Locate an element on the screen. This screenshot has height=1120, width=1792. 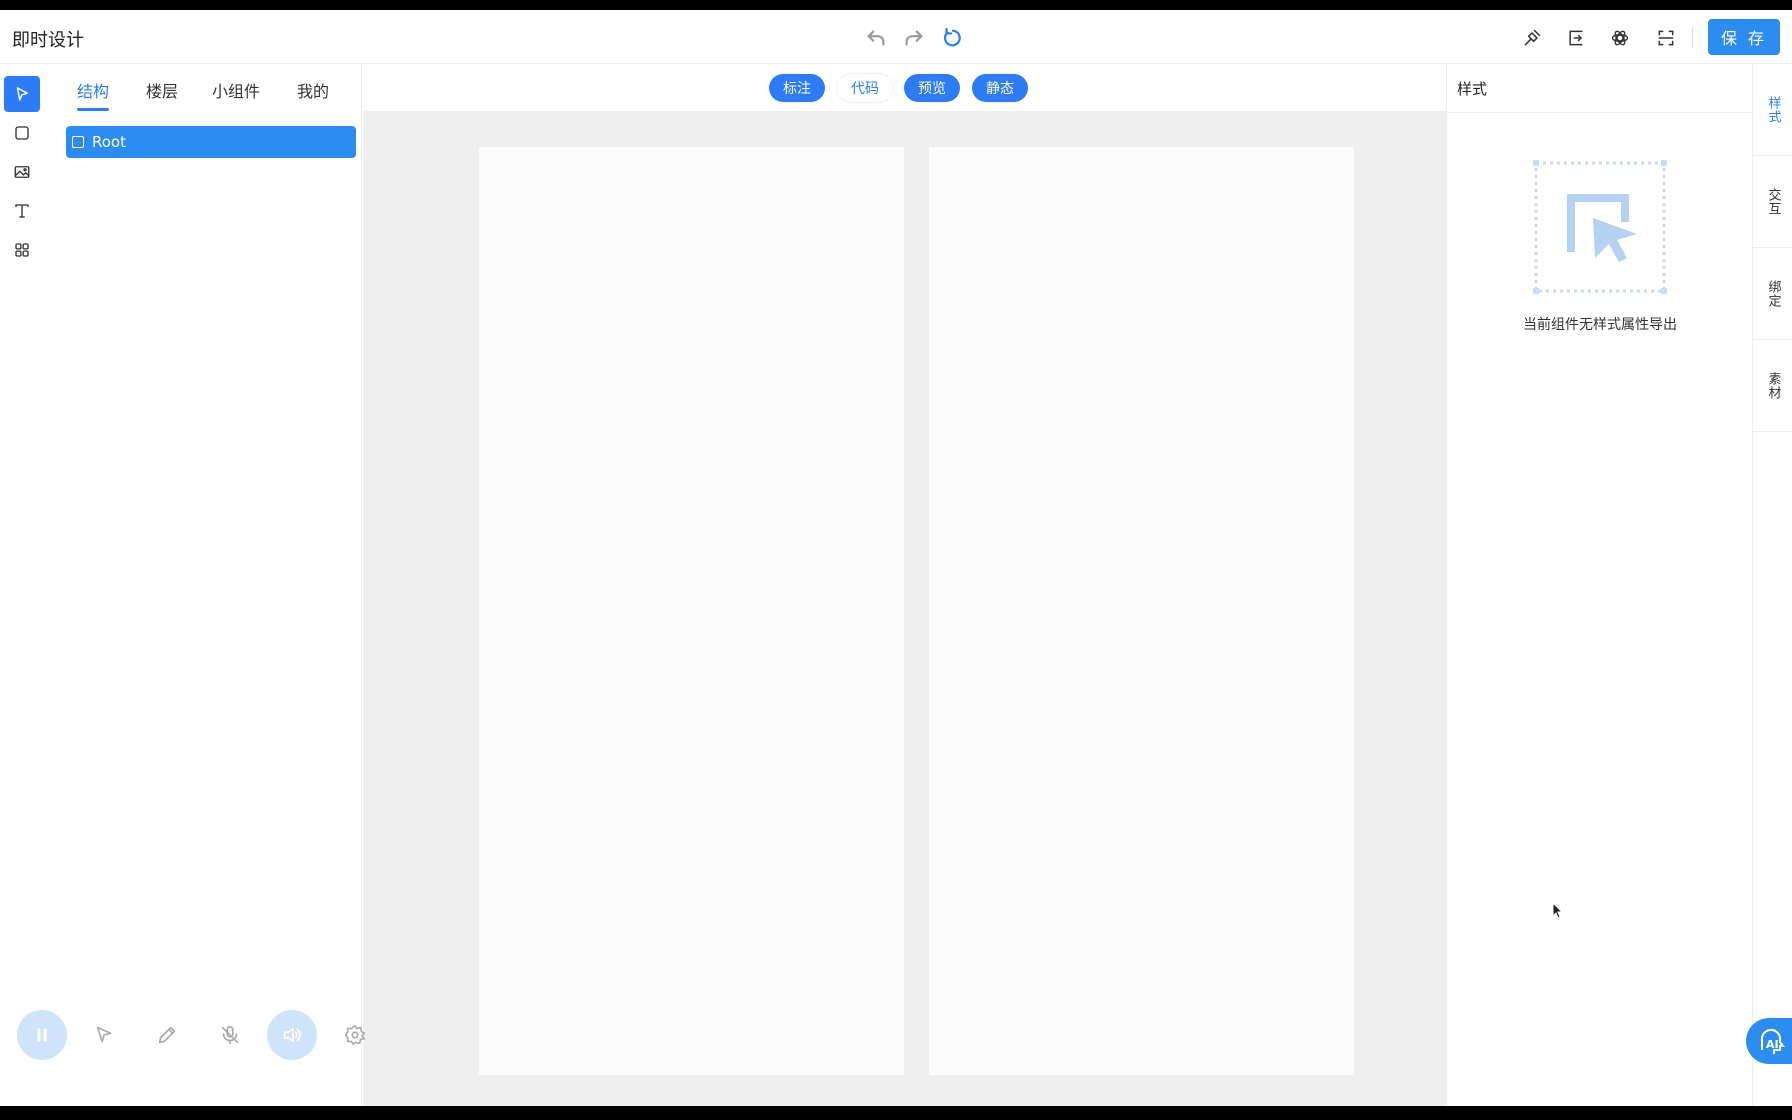
settings-icon is located at coordinates (355, 1035).